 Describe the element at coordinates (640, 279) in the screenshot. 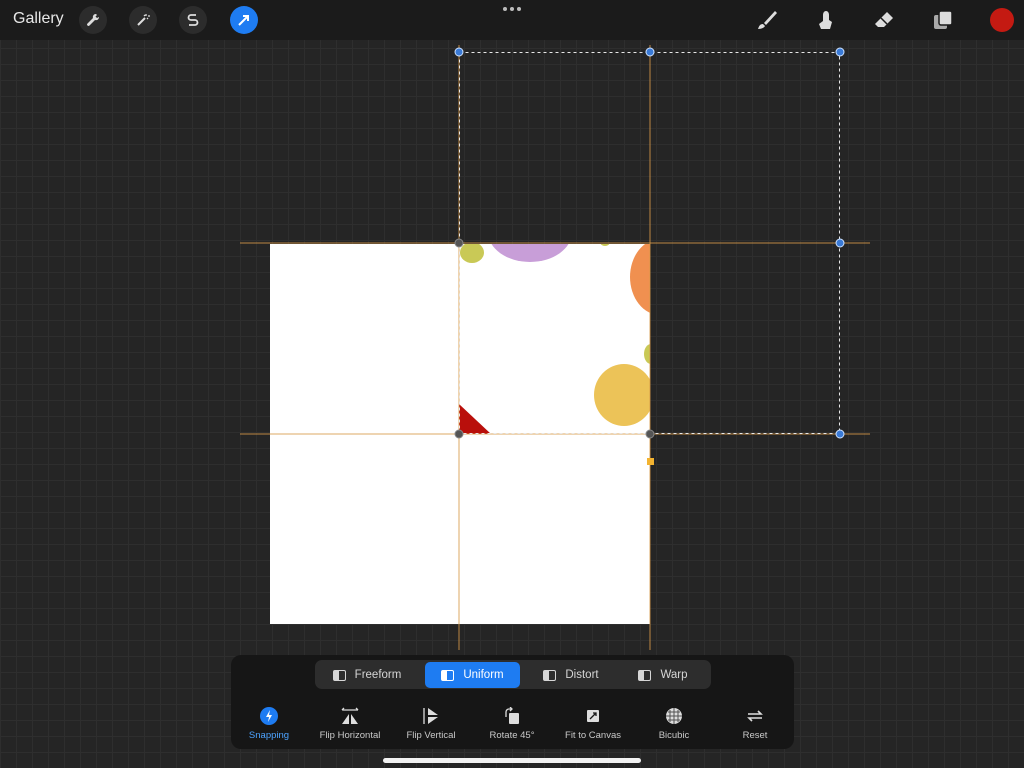

I see `orange-circle` at that location.